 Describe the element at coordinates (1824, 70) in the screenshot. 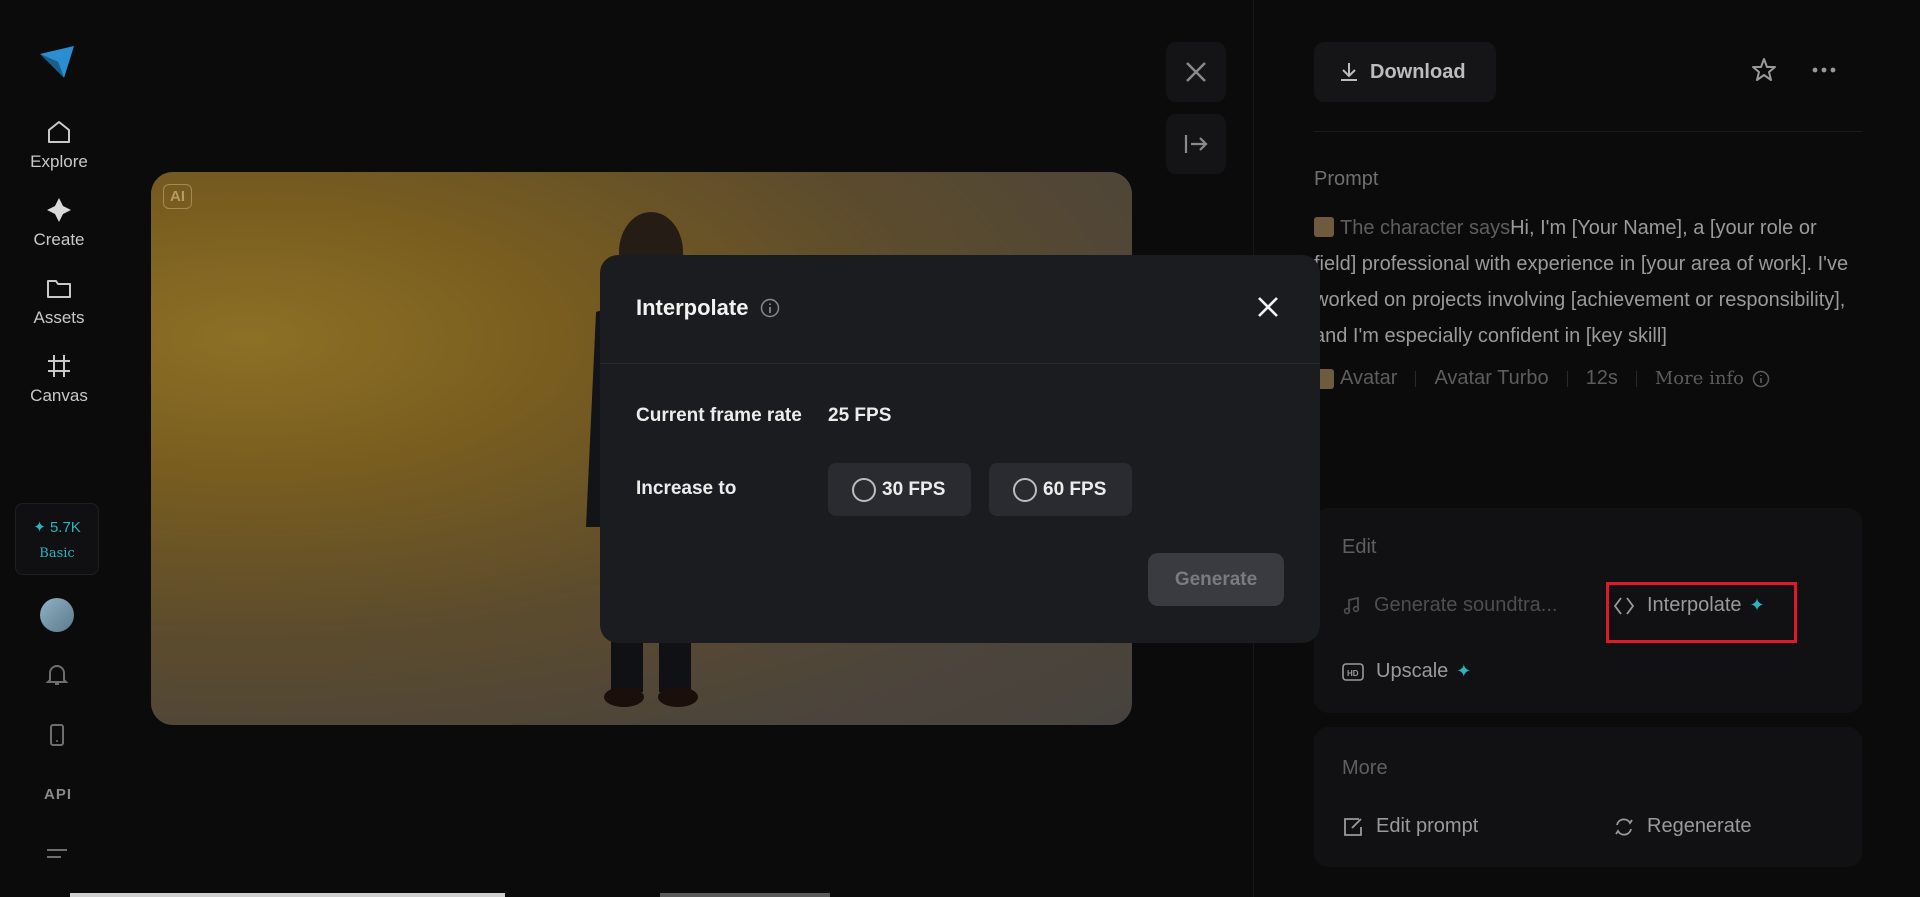

I see `more-options-icon` at that location.